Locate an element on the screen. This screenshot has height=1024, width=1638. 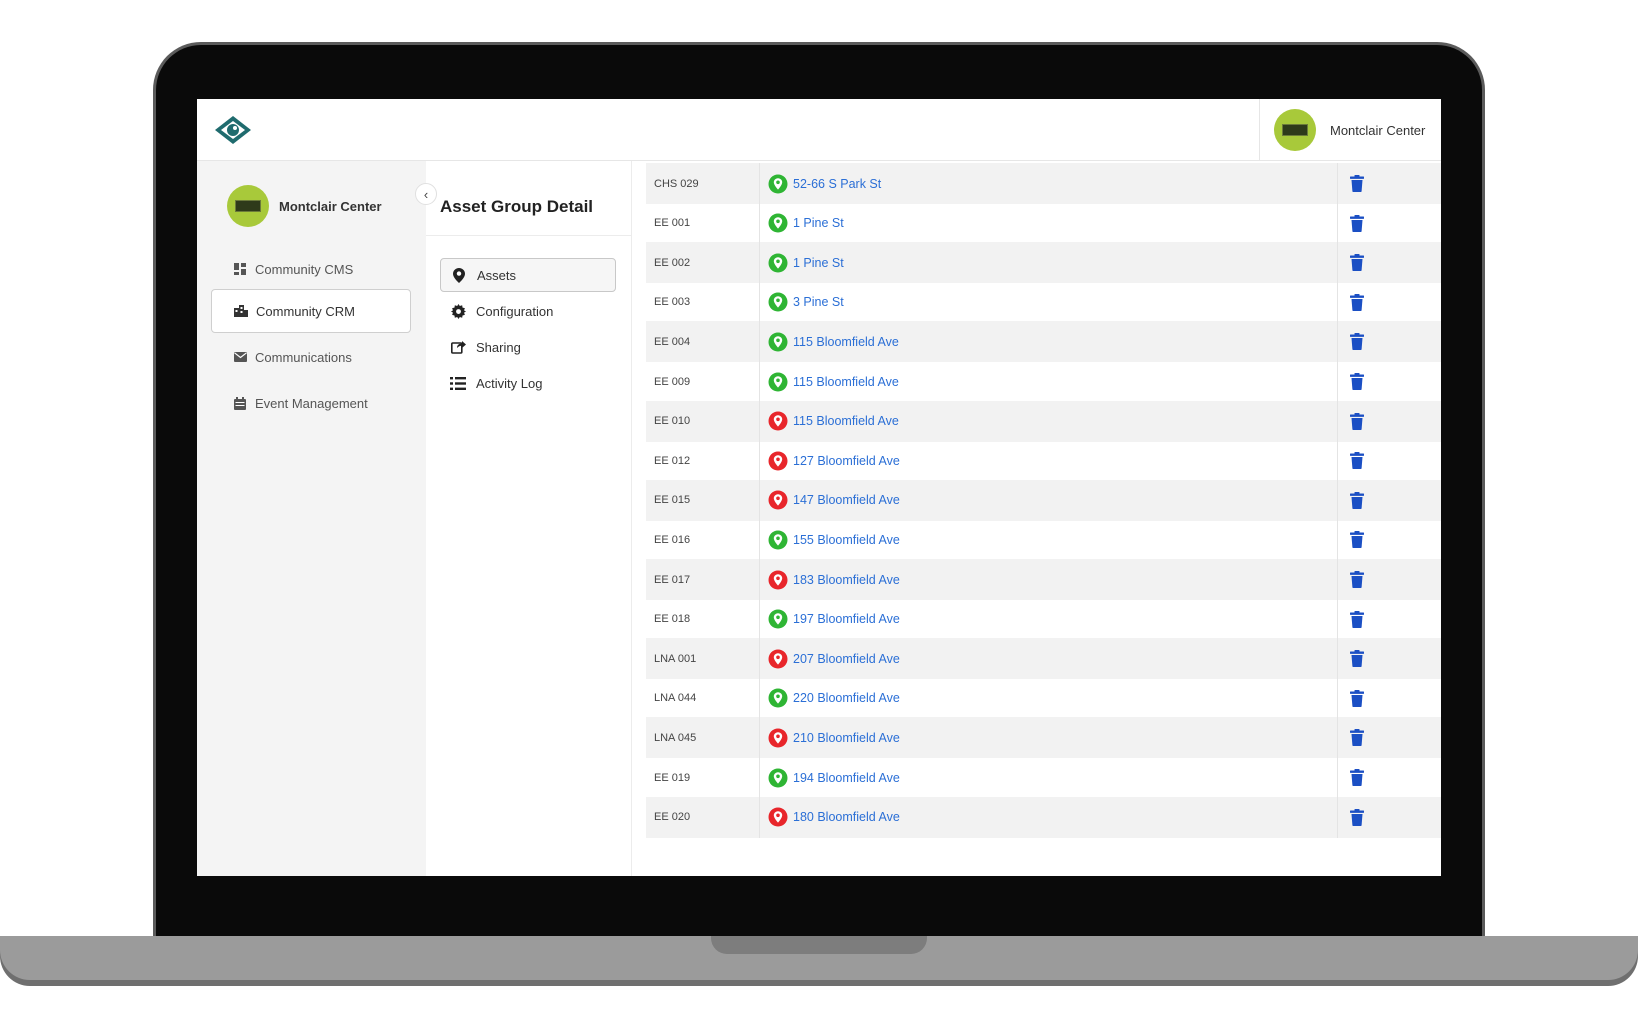
top-bar: Montclair Center is located at coordinates (819, 130).